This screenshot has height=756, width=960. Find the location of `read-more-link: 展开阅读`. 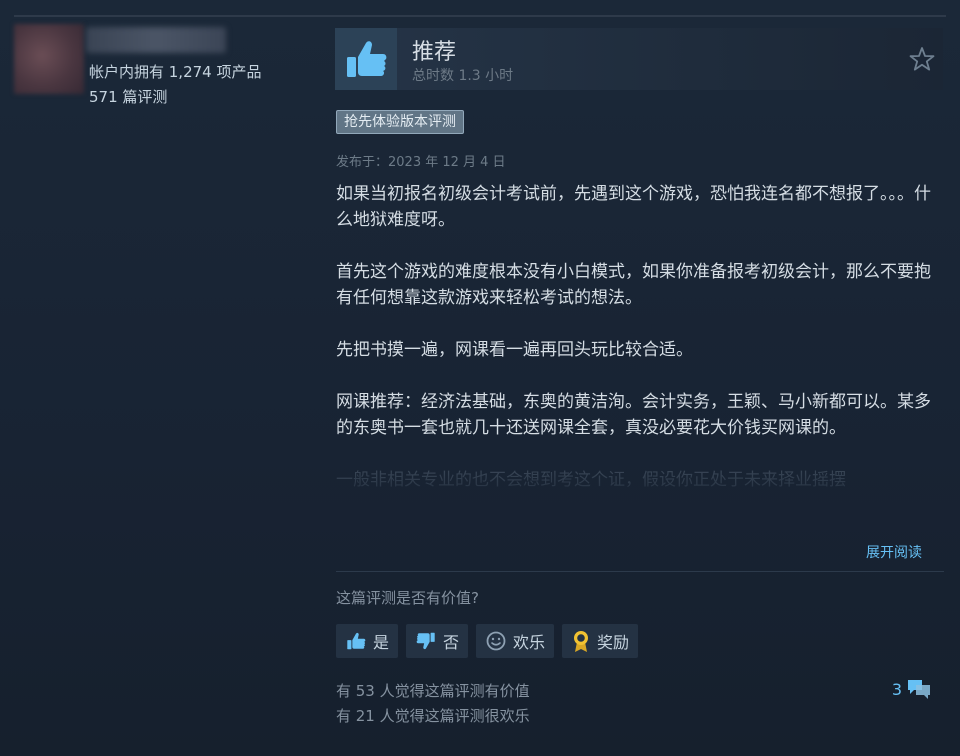

read-more-link: 展开阅读 is located at coordinates (894, 552).